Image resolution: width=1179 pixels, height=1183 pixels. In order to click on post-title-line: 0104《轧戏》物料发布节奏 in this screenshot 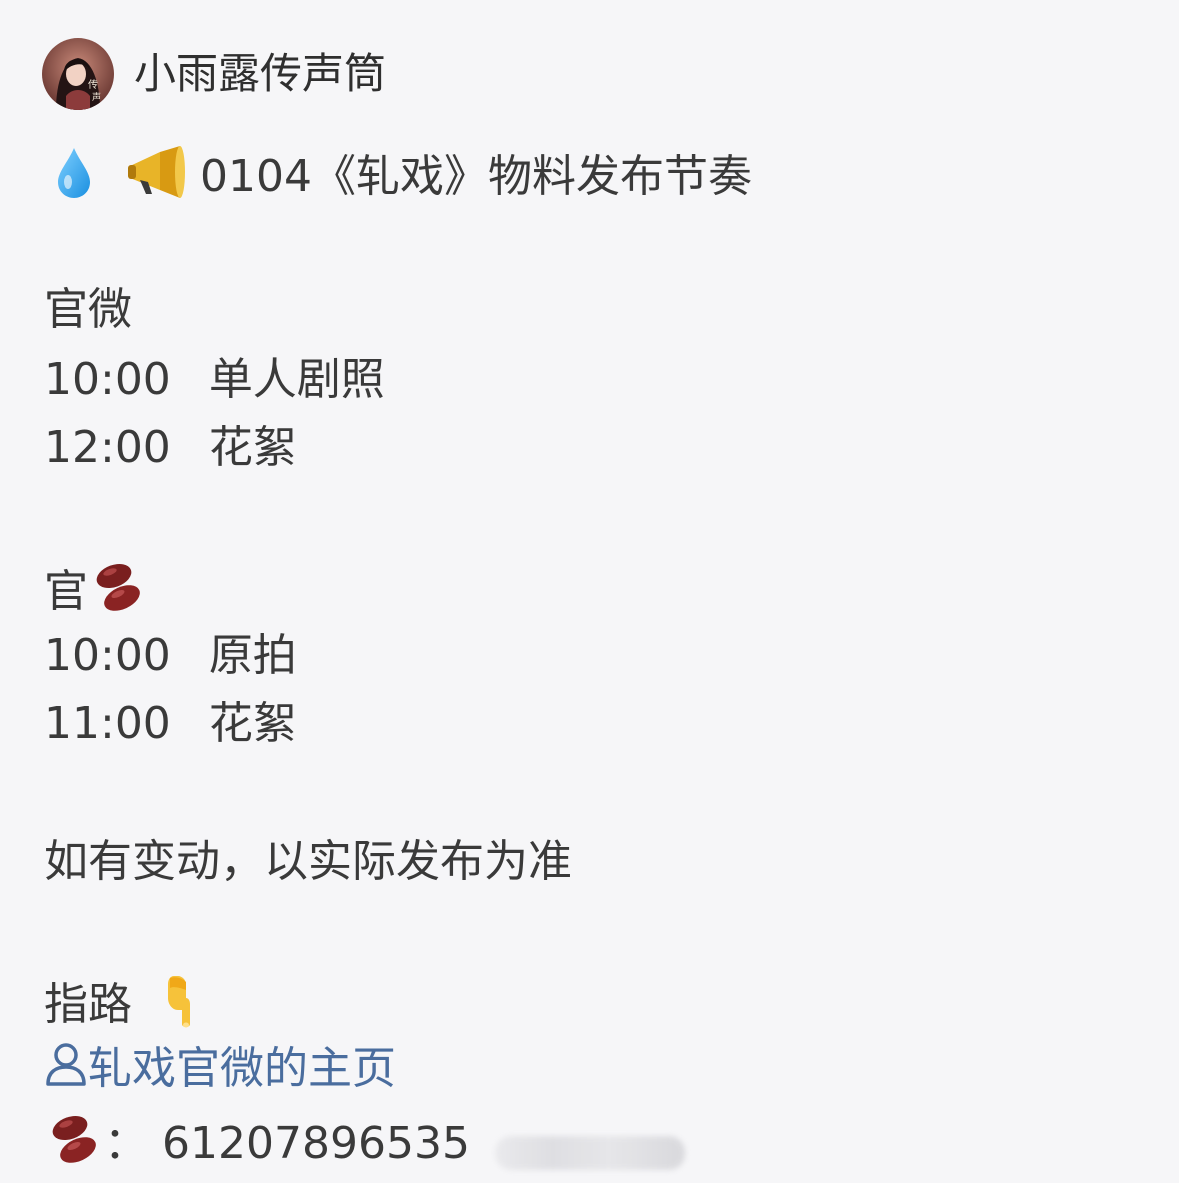, I will do `click(401, 179)`.